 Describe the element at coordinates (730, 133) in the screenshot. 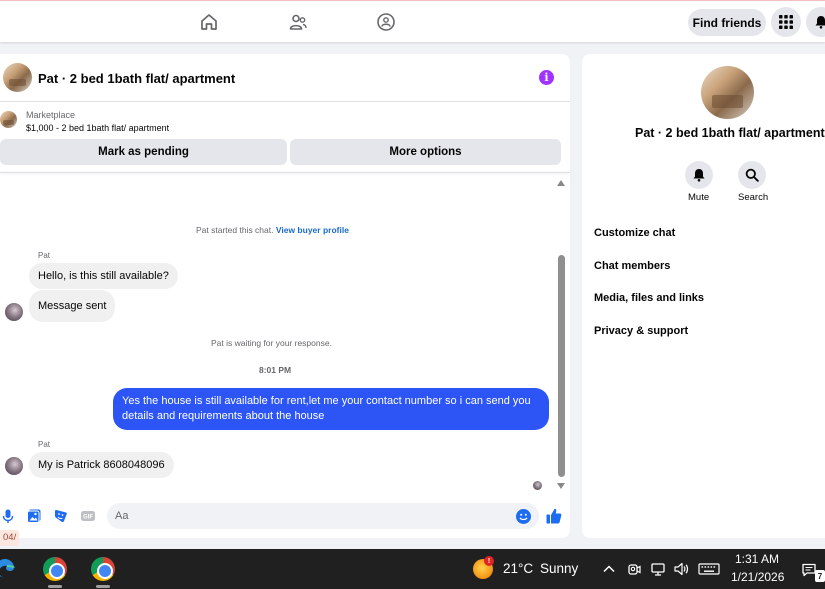

I see `conversation-name: Pat · 2 bed 1bath flat/ apartment` at that location.